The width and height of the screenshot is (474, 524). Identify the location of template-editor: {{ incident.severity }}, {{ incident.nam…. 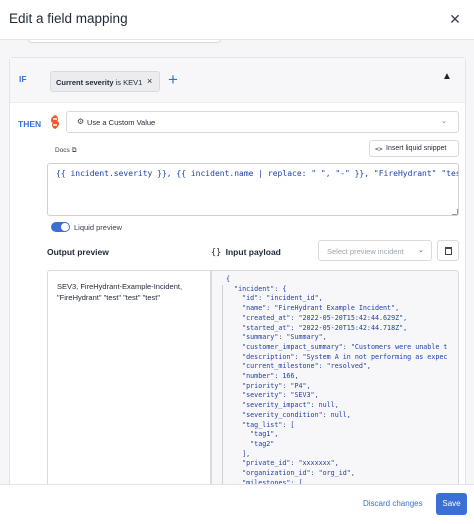
(253, 189).